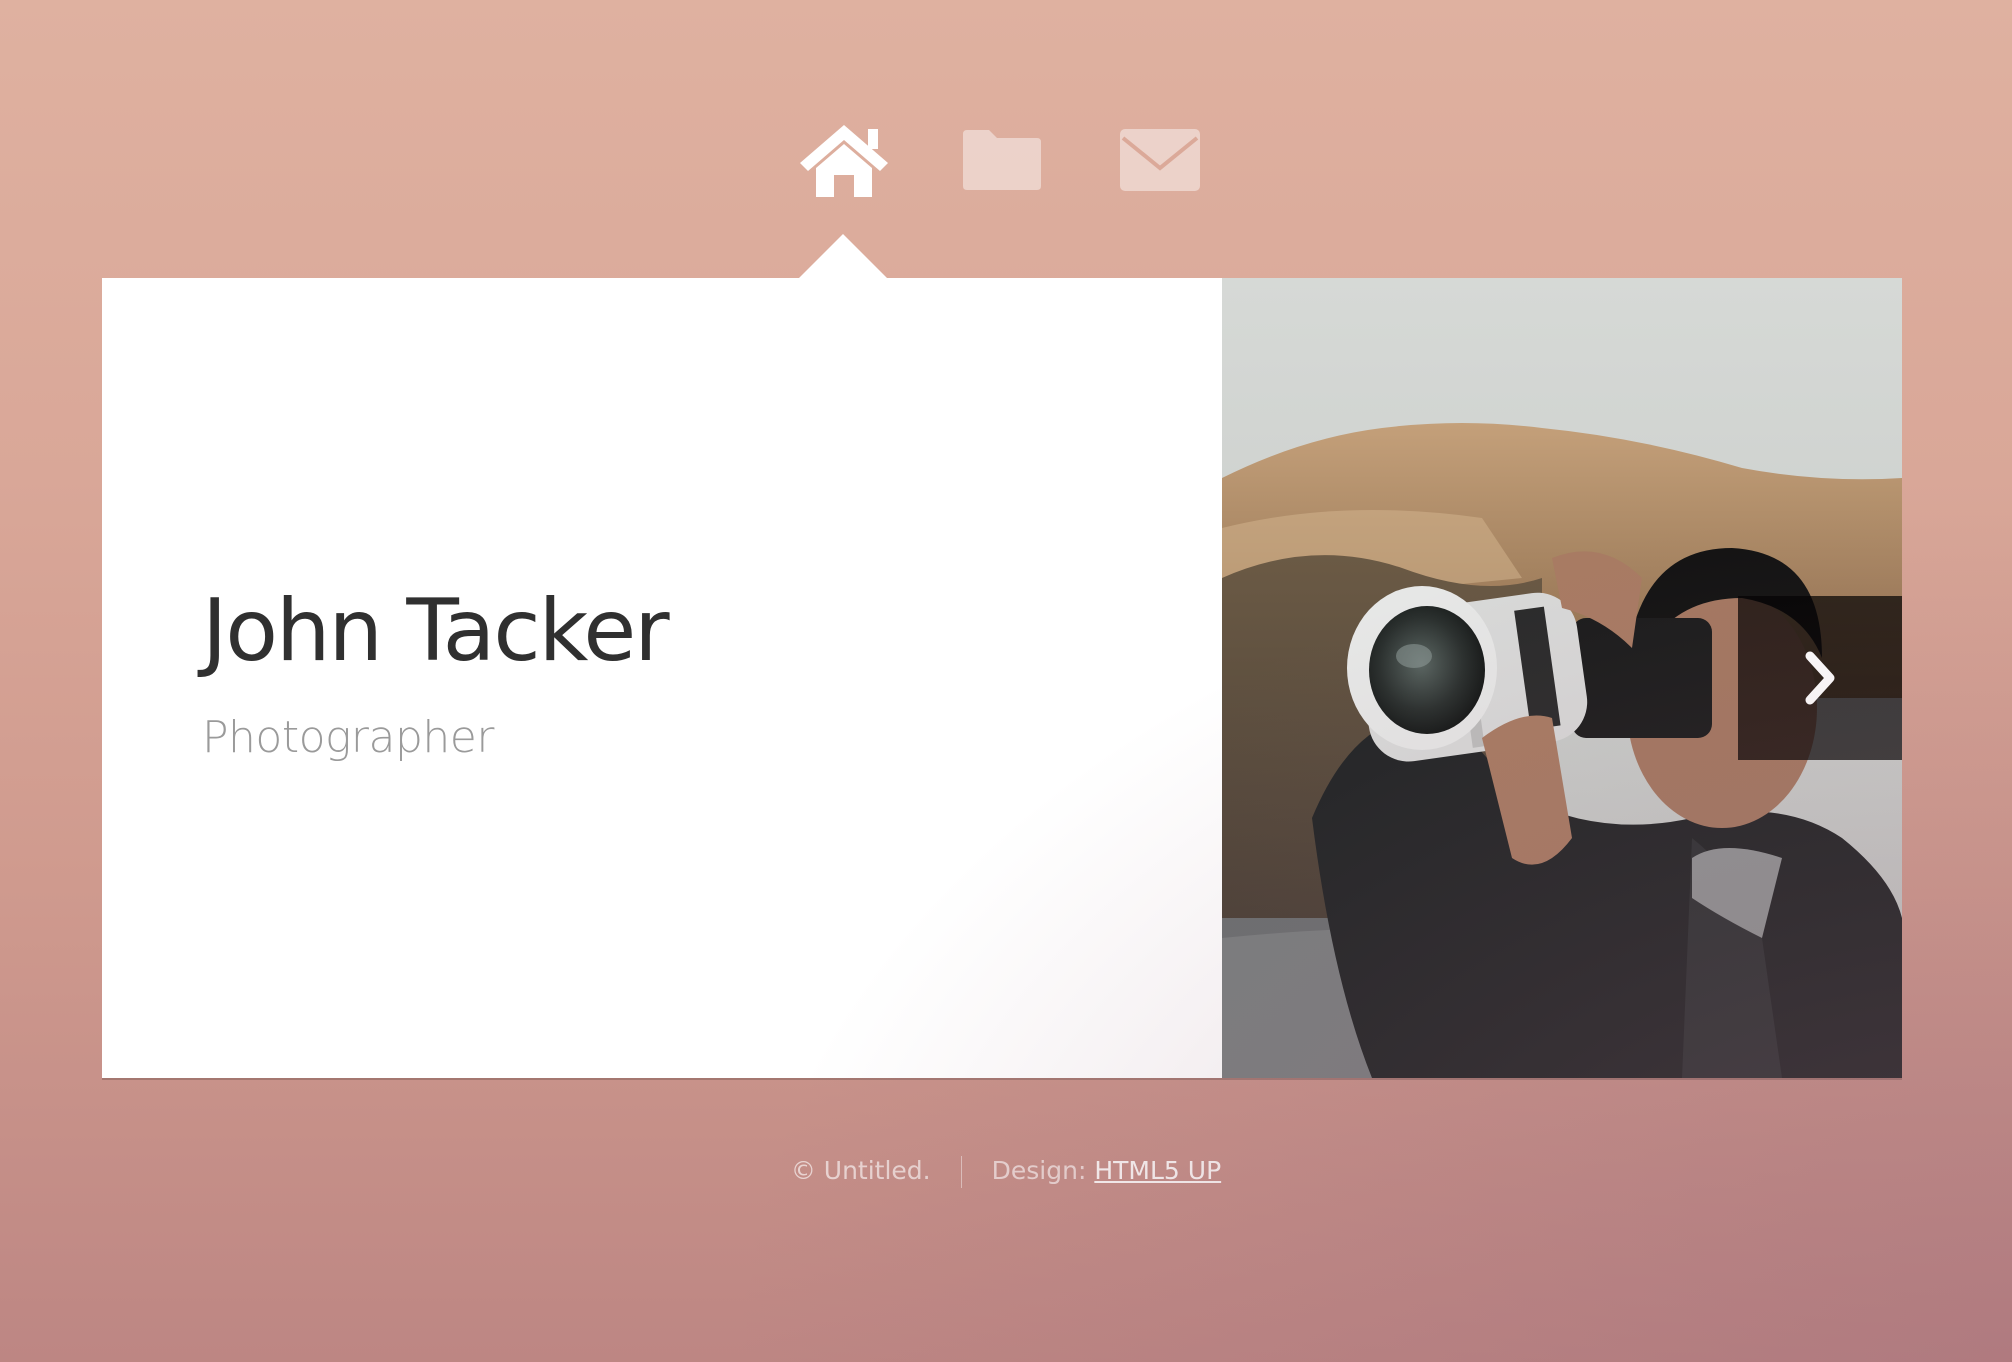 The image size is (2012, 1362). I want to click on nav-work, so click(1002, 160).